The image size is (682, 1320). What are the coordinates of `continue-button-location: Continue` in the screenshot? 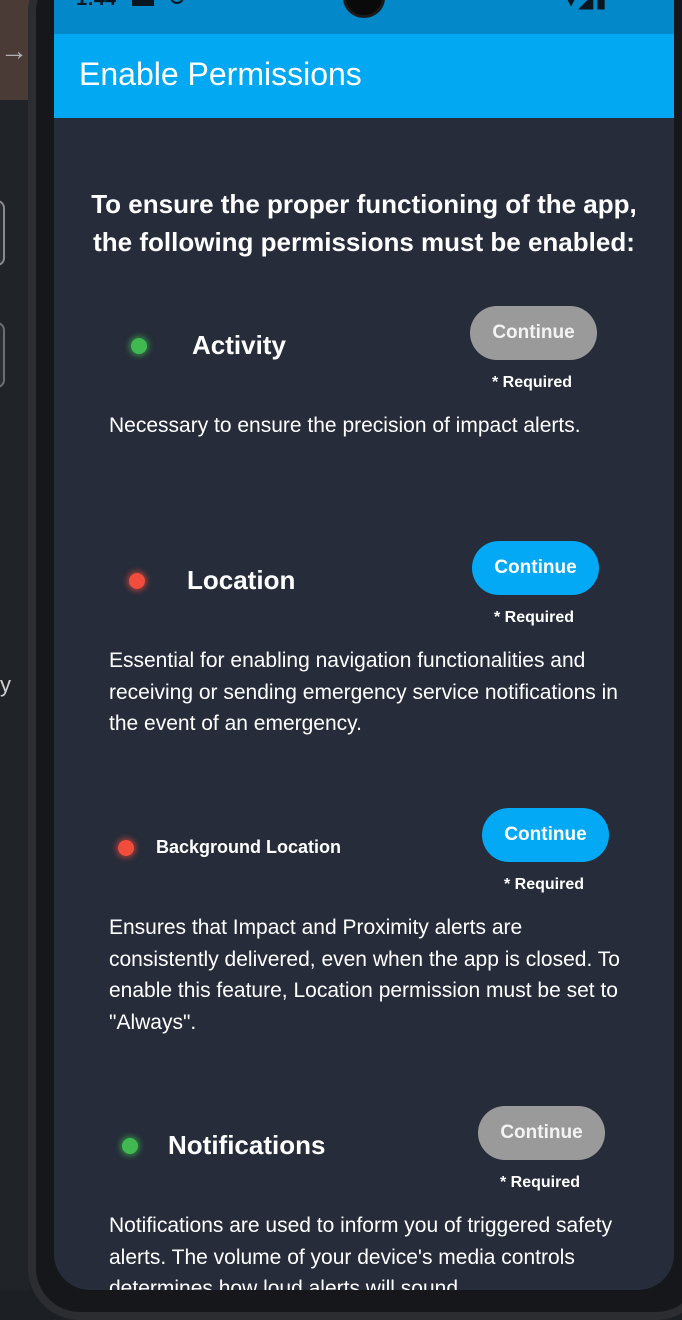 It's located at (535, 568).